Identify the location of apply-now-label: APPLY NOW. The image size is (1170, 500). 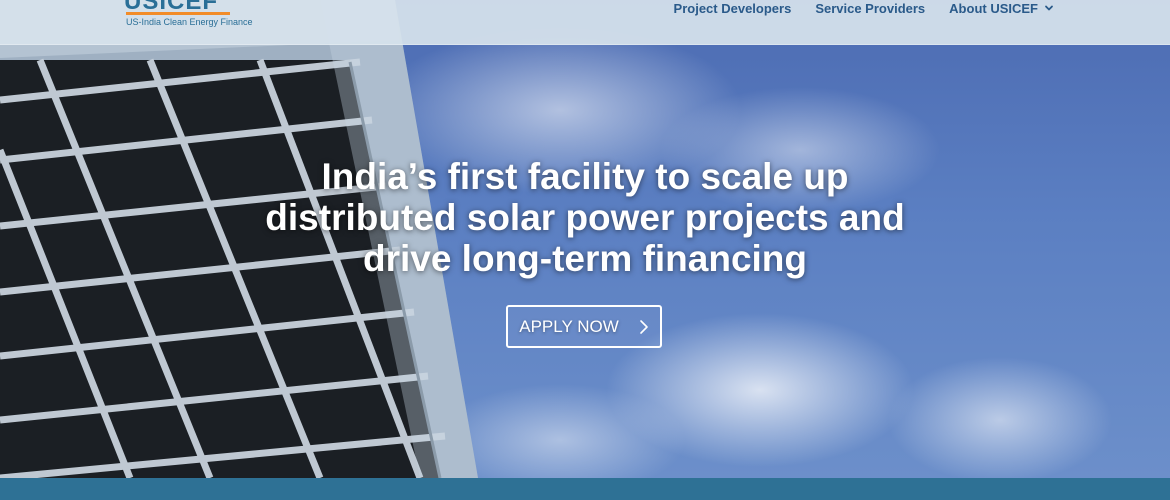
(569, 326).